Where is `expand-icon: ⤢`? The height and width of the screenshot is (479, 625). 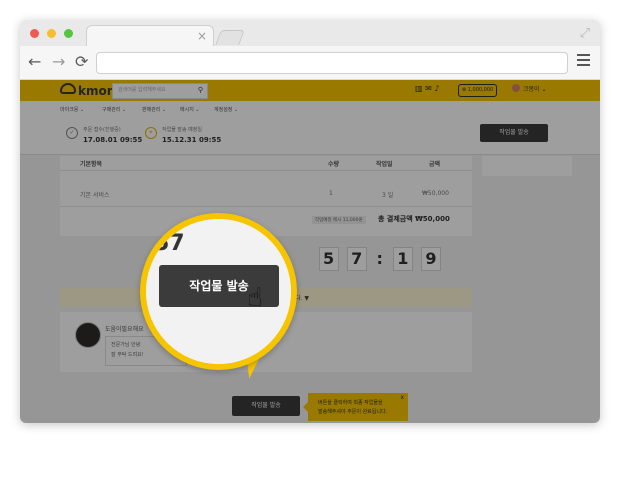 expand-icon: ⤢ is located at coordinates (585, 33).